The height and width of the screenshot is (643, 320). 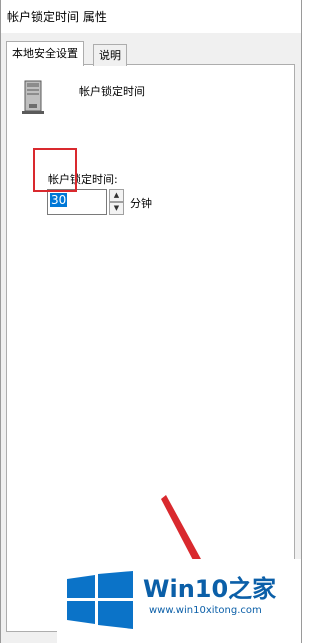 I want to click on watermark-url: www.win10xitong.com, so click(x=205, y=610).